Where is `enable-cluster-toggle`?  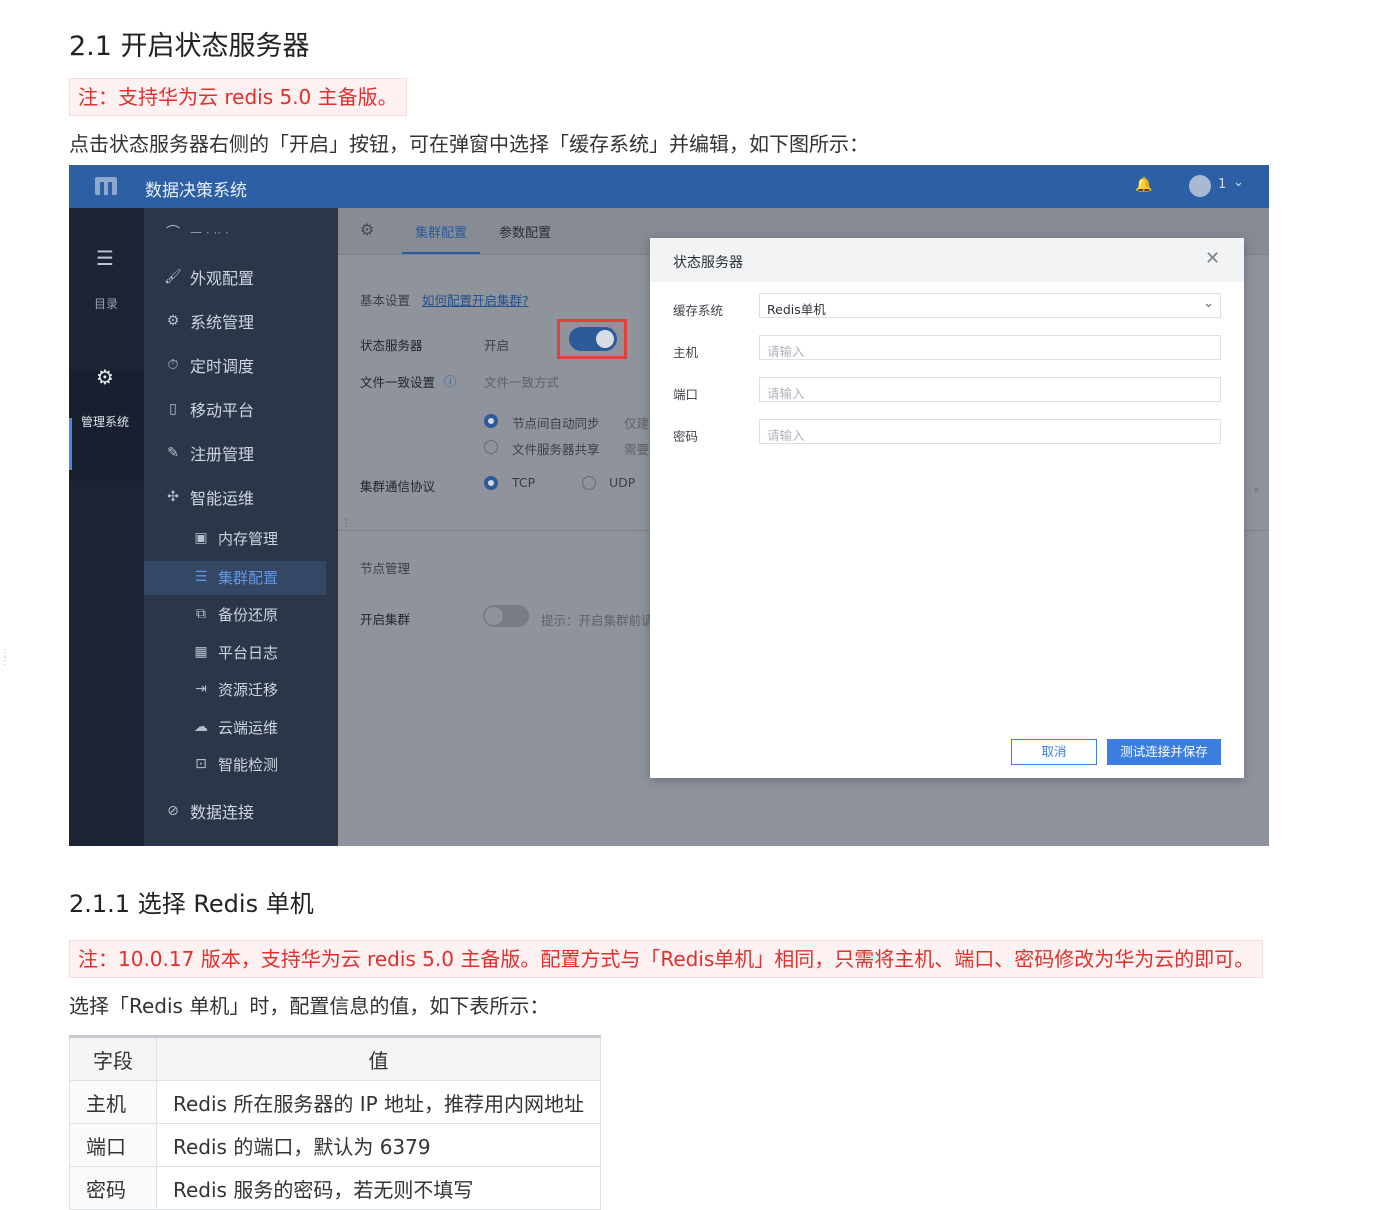
enable-cluster-toggle is located at coordinates (506, 616).